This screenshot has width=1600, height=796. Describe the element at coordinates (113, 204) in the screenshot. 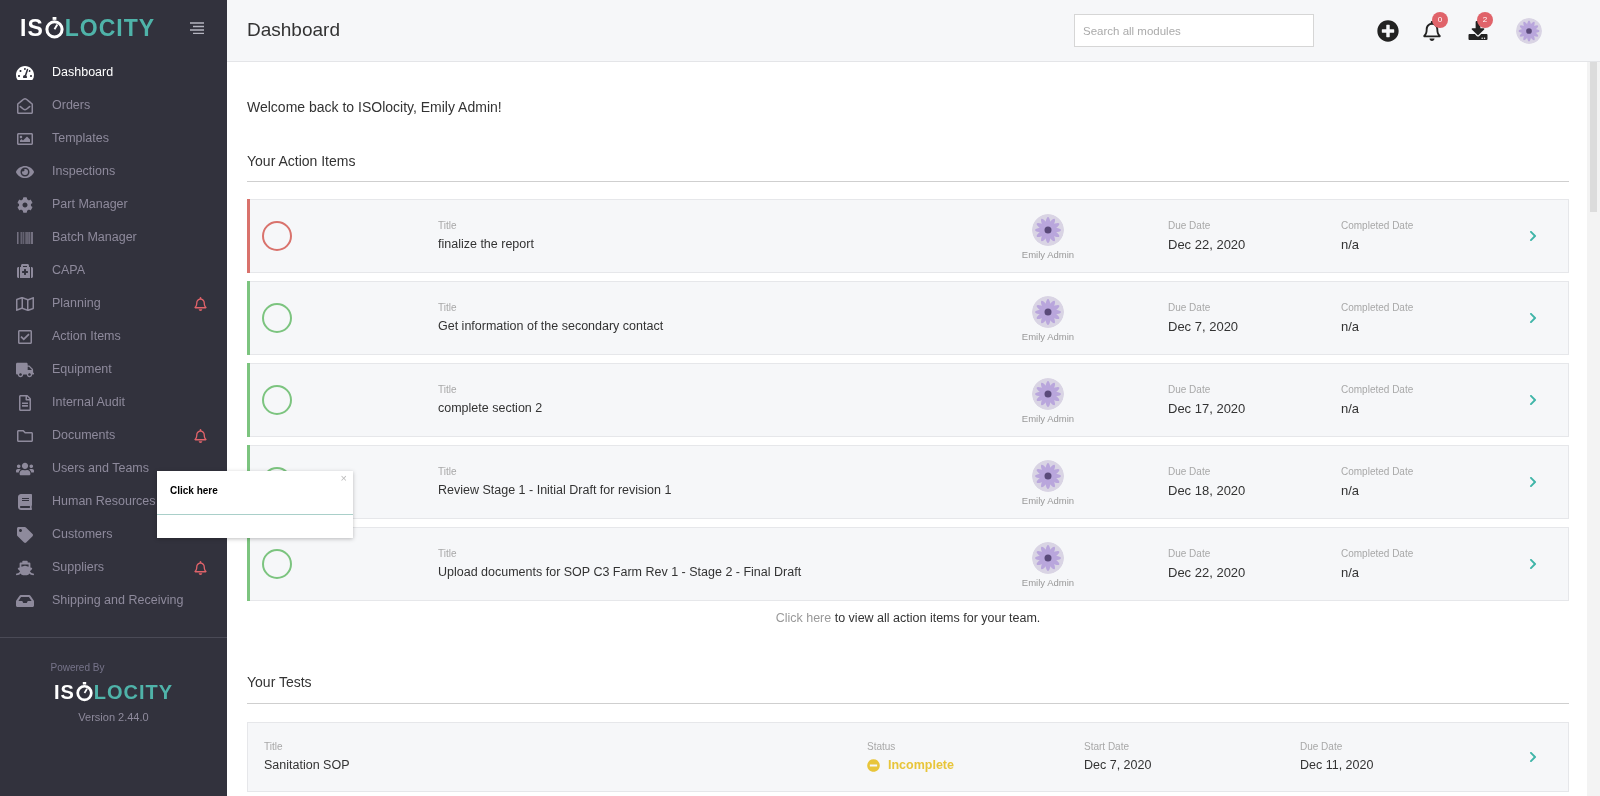

I see `sidebar-item: Part Manager` at that location.